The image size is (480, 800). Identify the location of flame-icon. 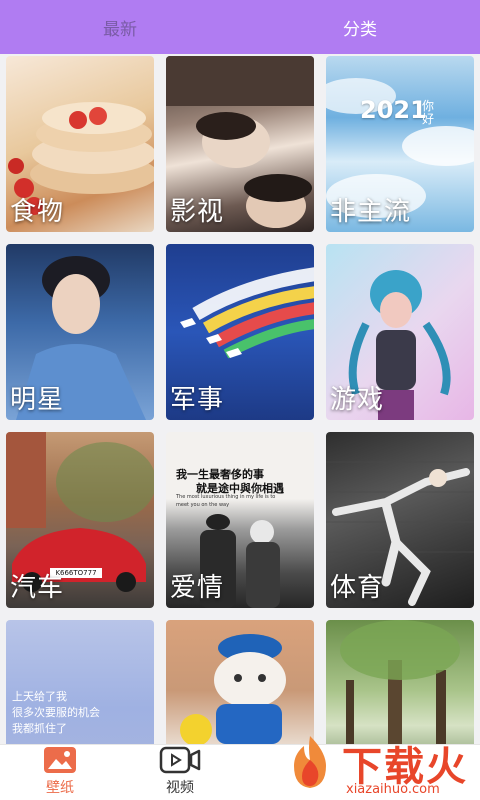
(310, 762).